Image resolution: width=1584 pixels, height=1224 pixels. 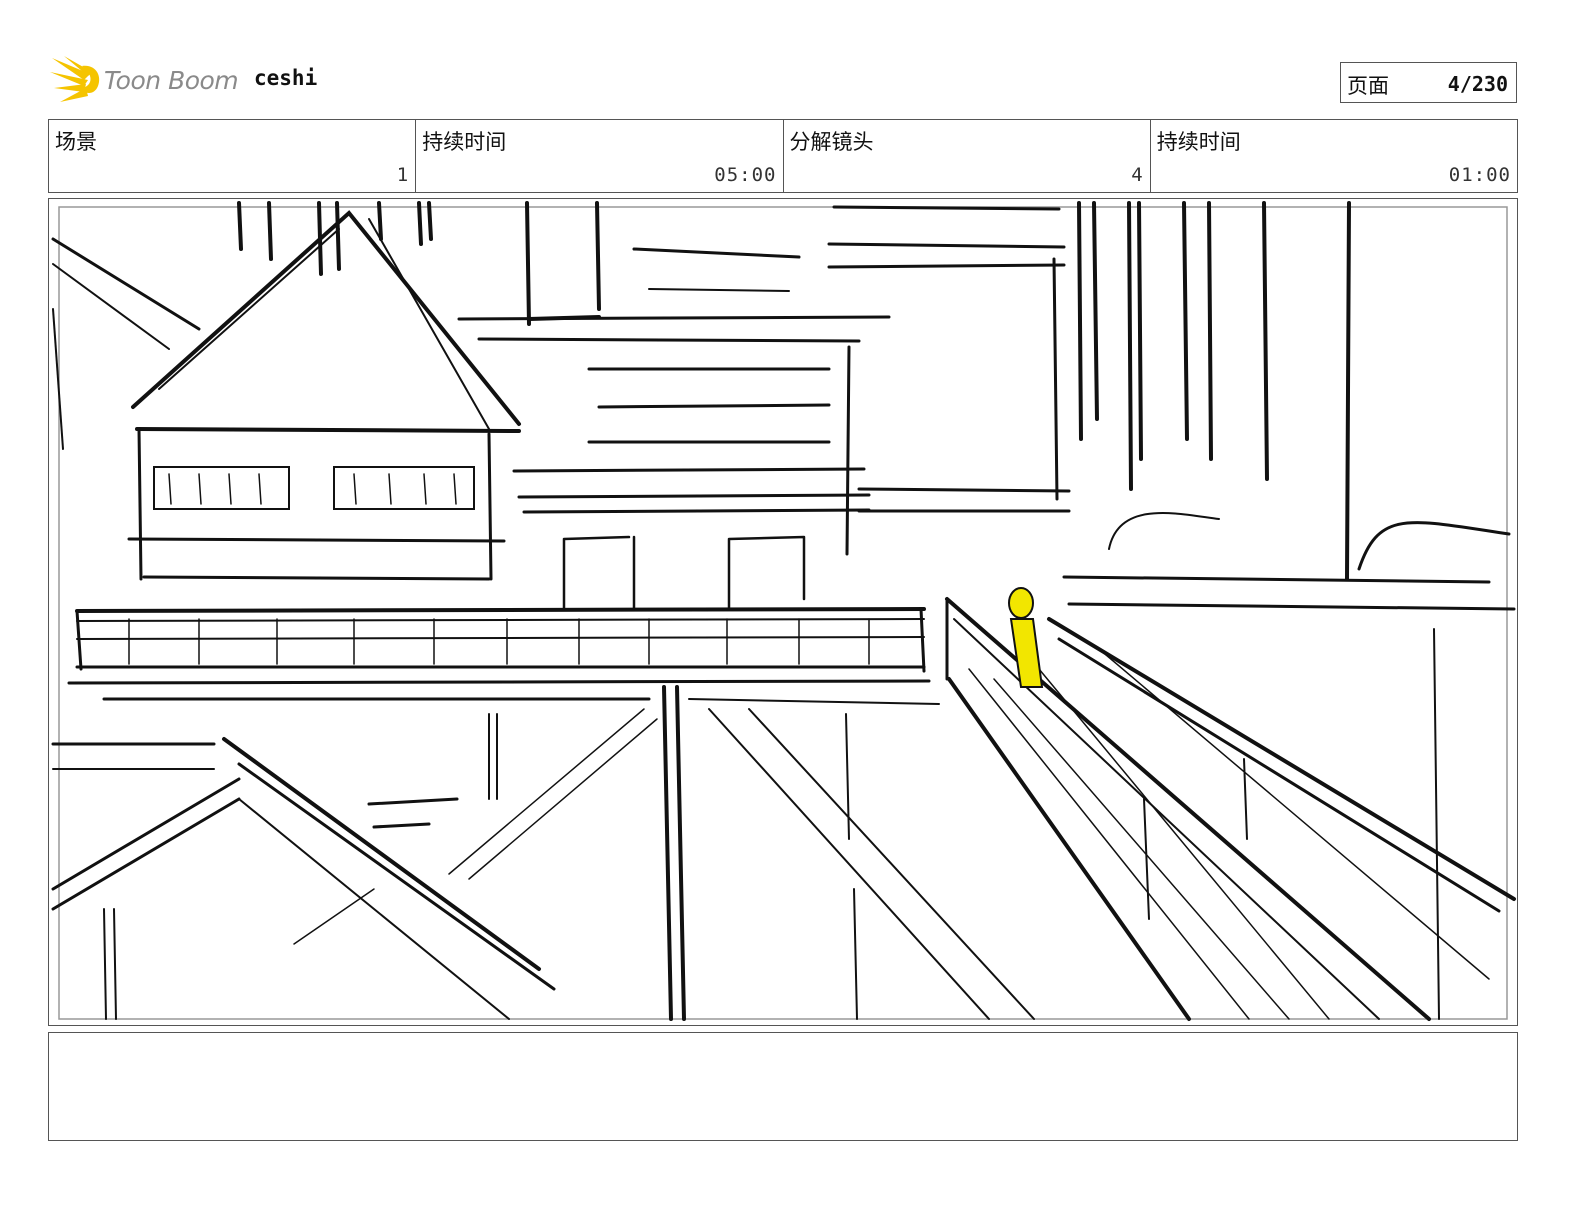 What do you see at coordinates (171, 80) in the screenshot?
I see `logo-wordmark: Toon Boom` at bounding box center [171, 80].